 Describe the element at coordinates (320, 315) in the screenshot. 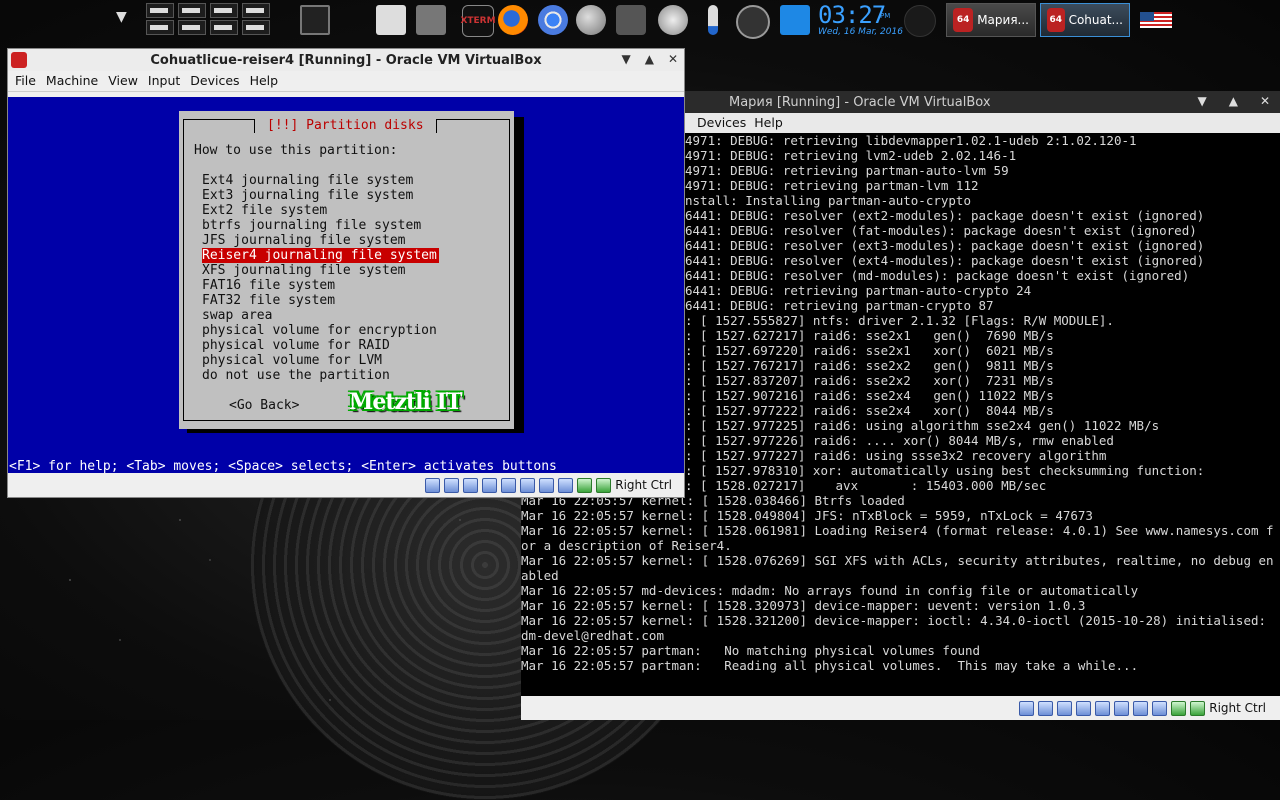

I see `filesystem-option: swap area` at that location.